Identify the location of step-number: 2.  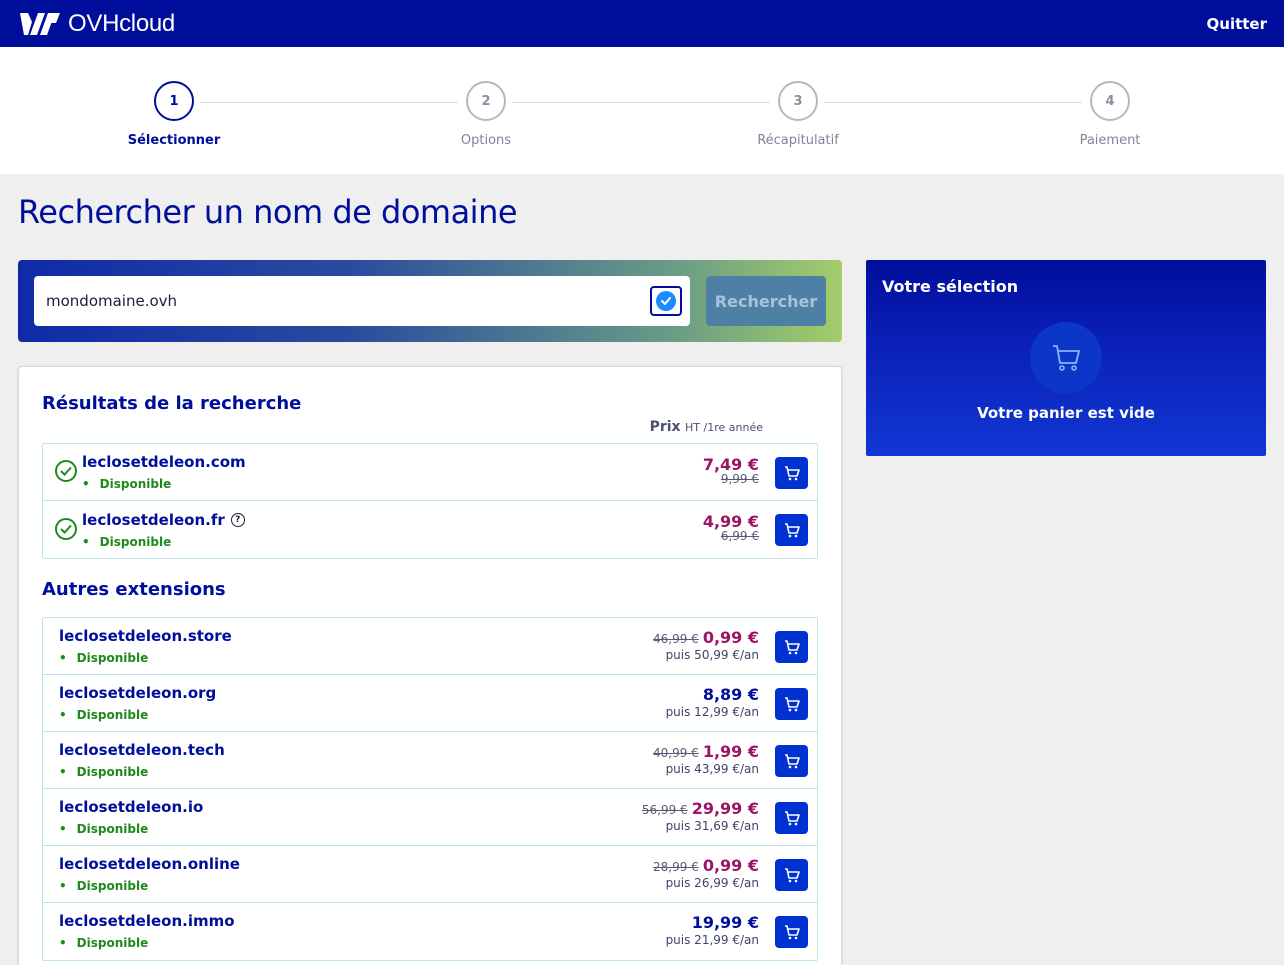
(486, 101).